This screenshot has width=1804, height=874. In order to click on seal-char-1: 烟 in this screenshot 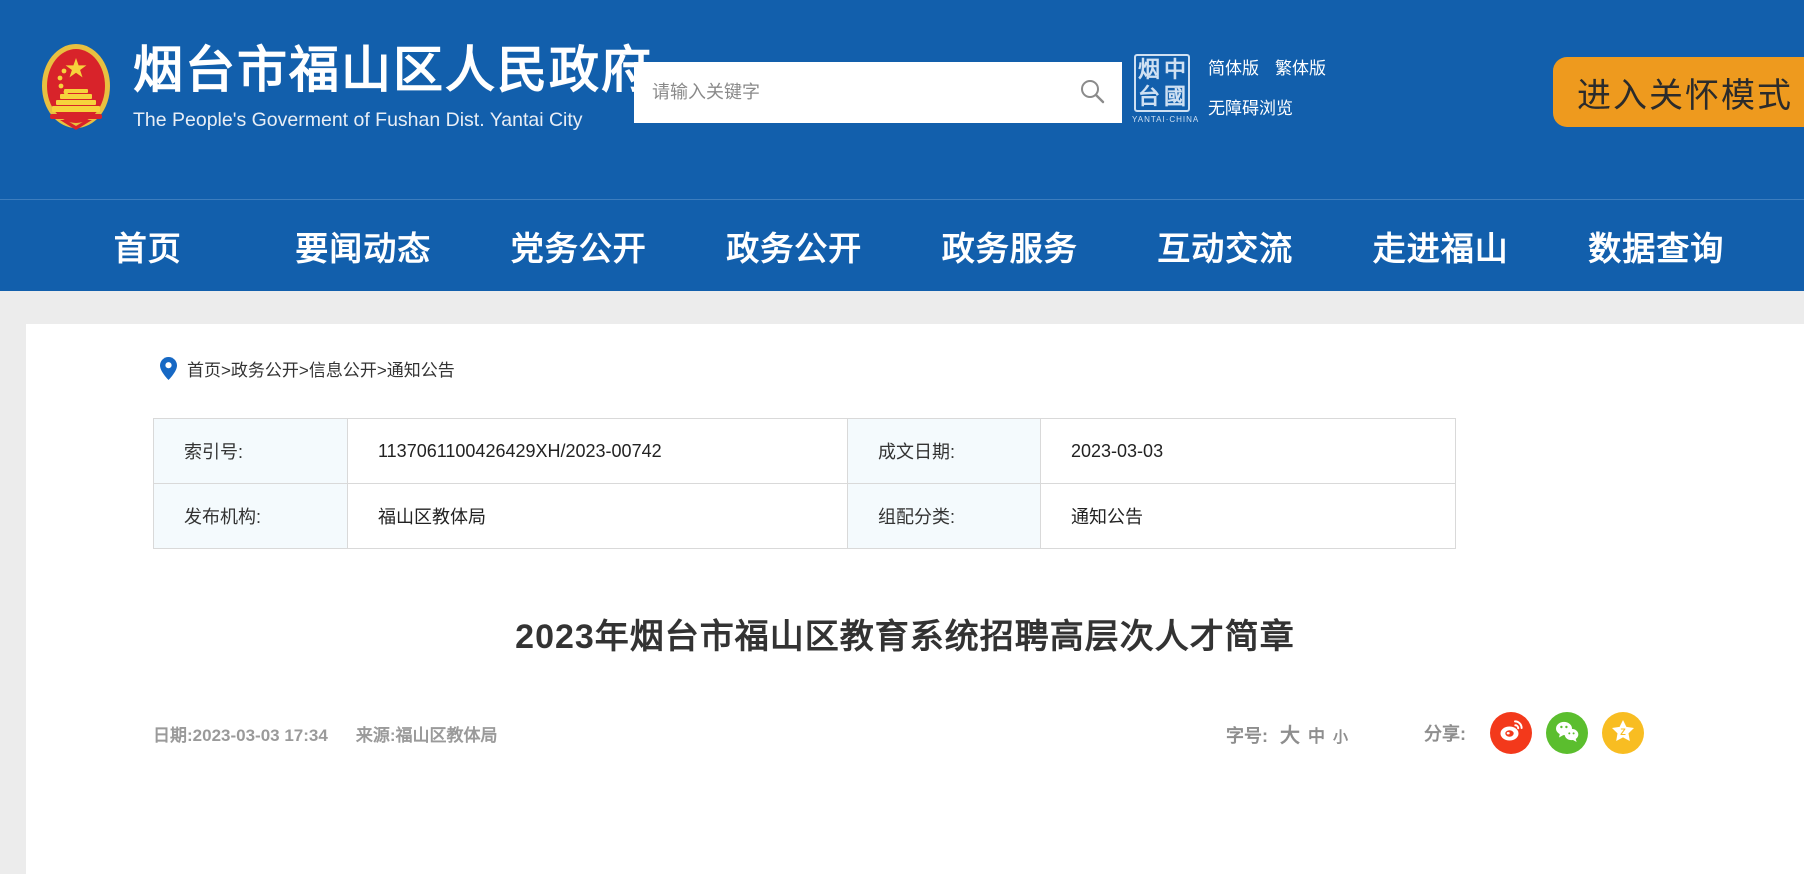, I will do `click(1148, 69)`.